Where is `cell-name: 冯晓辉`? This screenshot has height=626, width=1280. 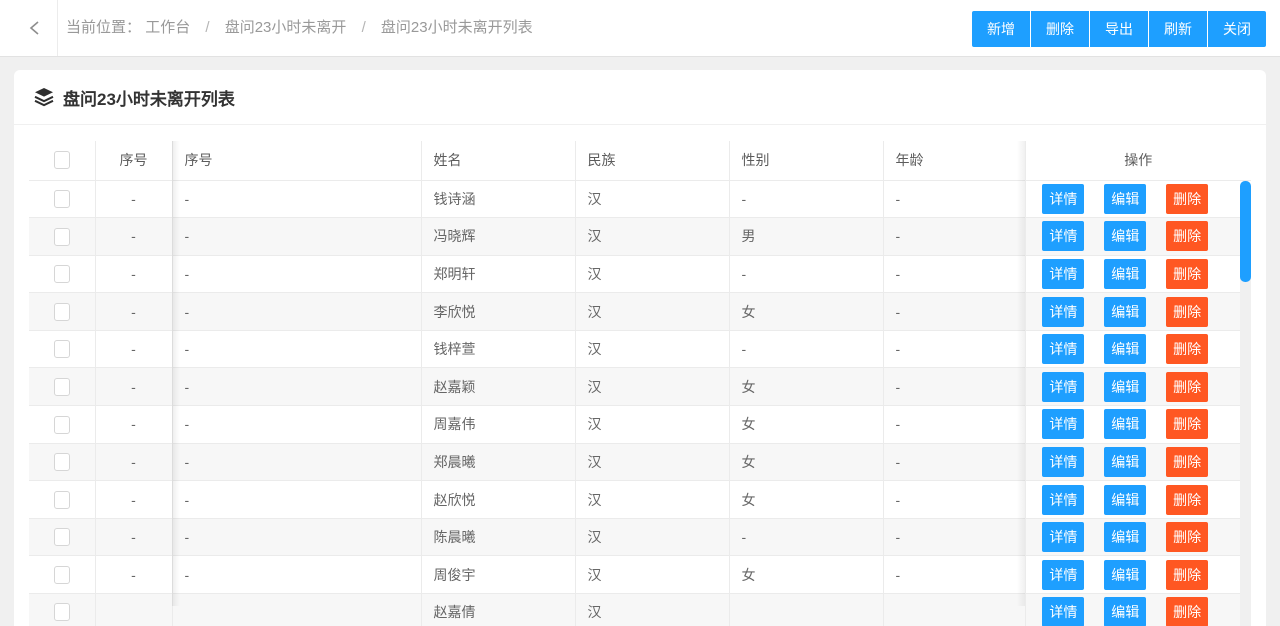 cell-name: 冯晓辉 is located at coordinates (498, 236).